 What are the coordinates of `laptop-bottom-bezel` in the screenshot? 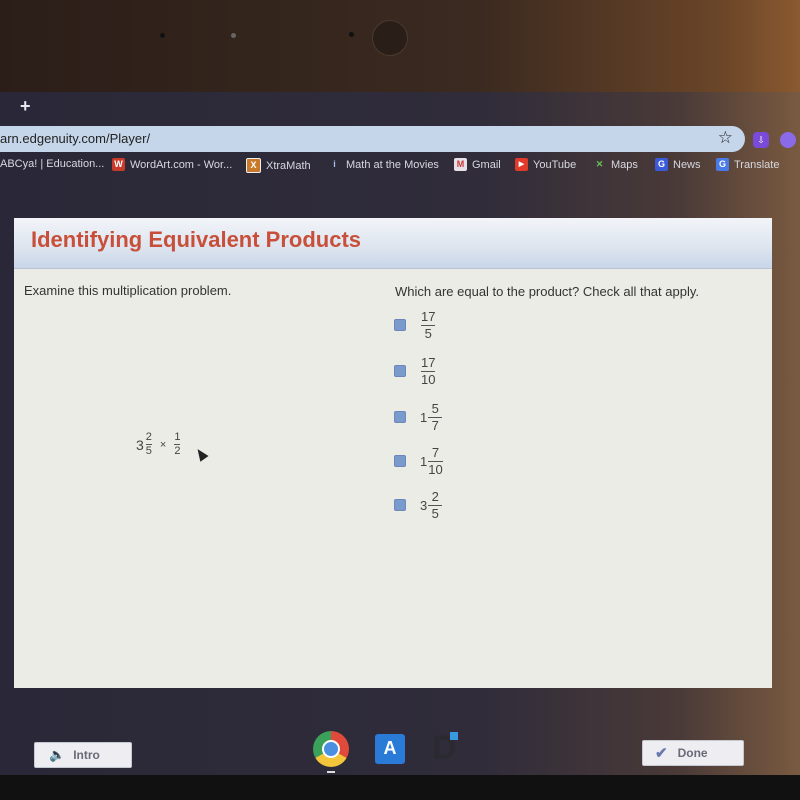 It's located at (400, 787).